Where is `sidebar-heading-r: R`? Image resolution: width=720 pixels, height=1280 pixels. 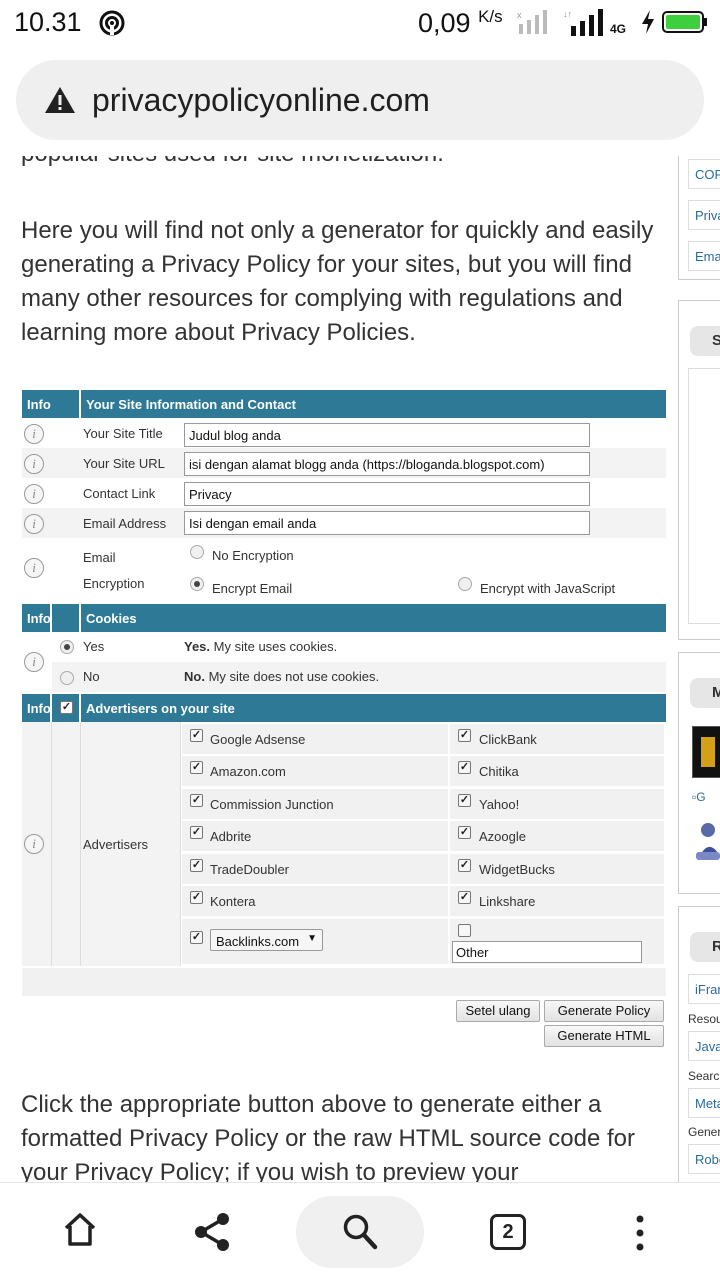
sidebar-heading-r: R is located at coordinates (705, 947).